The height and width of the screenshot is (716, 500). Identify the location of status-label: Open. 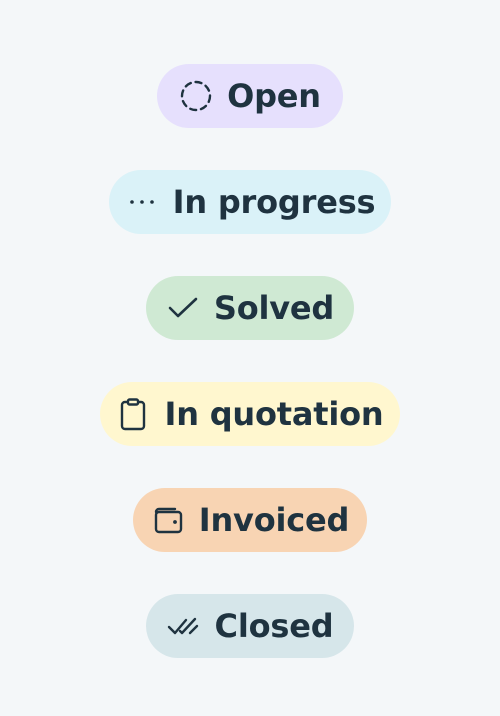
(274, 96).